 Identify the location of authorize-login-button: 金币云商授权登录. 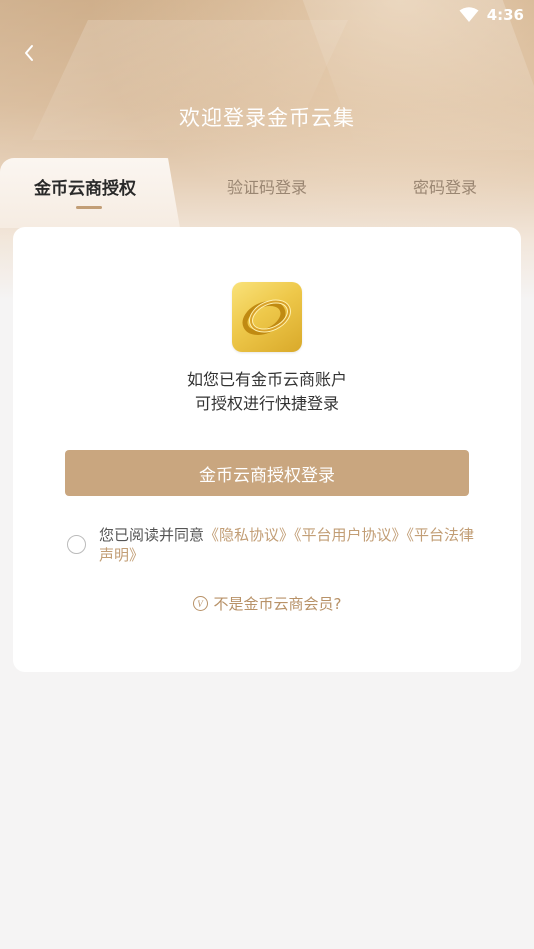
(267, 473).